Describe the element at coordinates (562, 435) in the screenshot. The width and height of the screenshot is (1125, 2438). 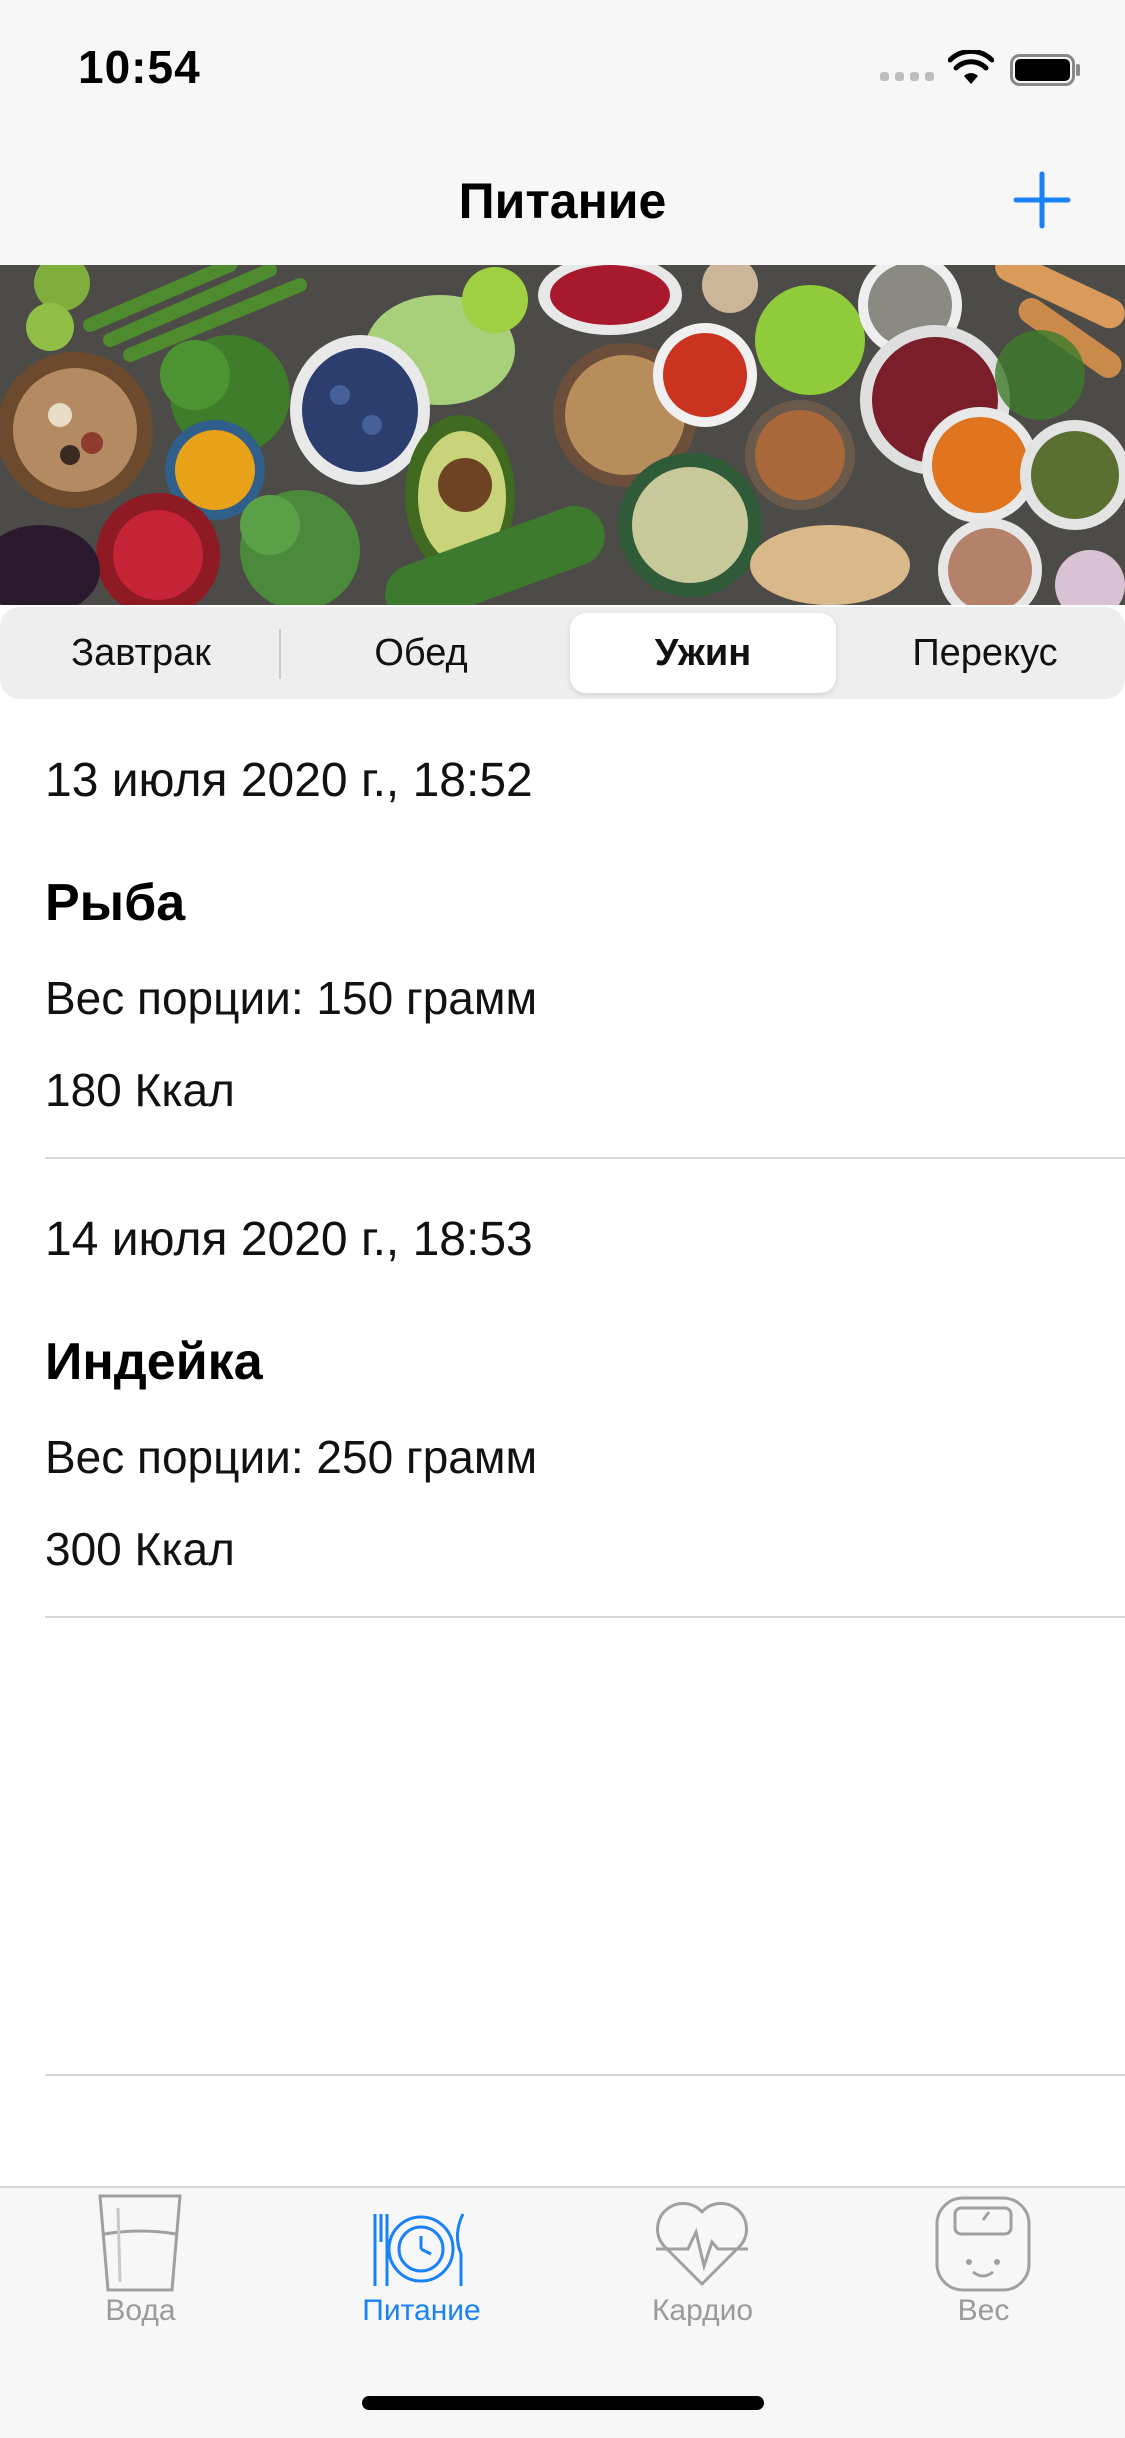
I see `food-banner-image` at that location.